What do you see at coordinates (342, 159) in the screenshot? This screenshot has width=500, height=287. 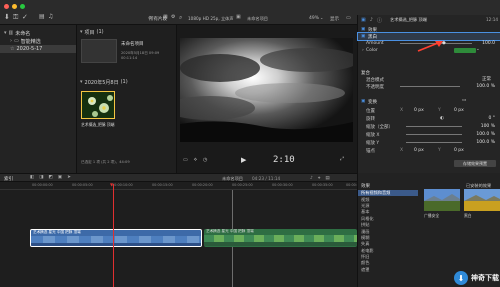 I see `fullscreen-icon: ⤢` at bounding box center [342, 159].